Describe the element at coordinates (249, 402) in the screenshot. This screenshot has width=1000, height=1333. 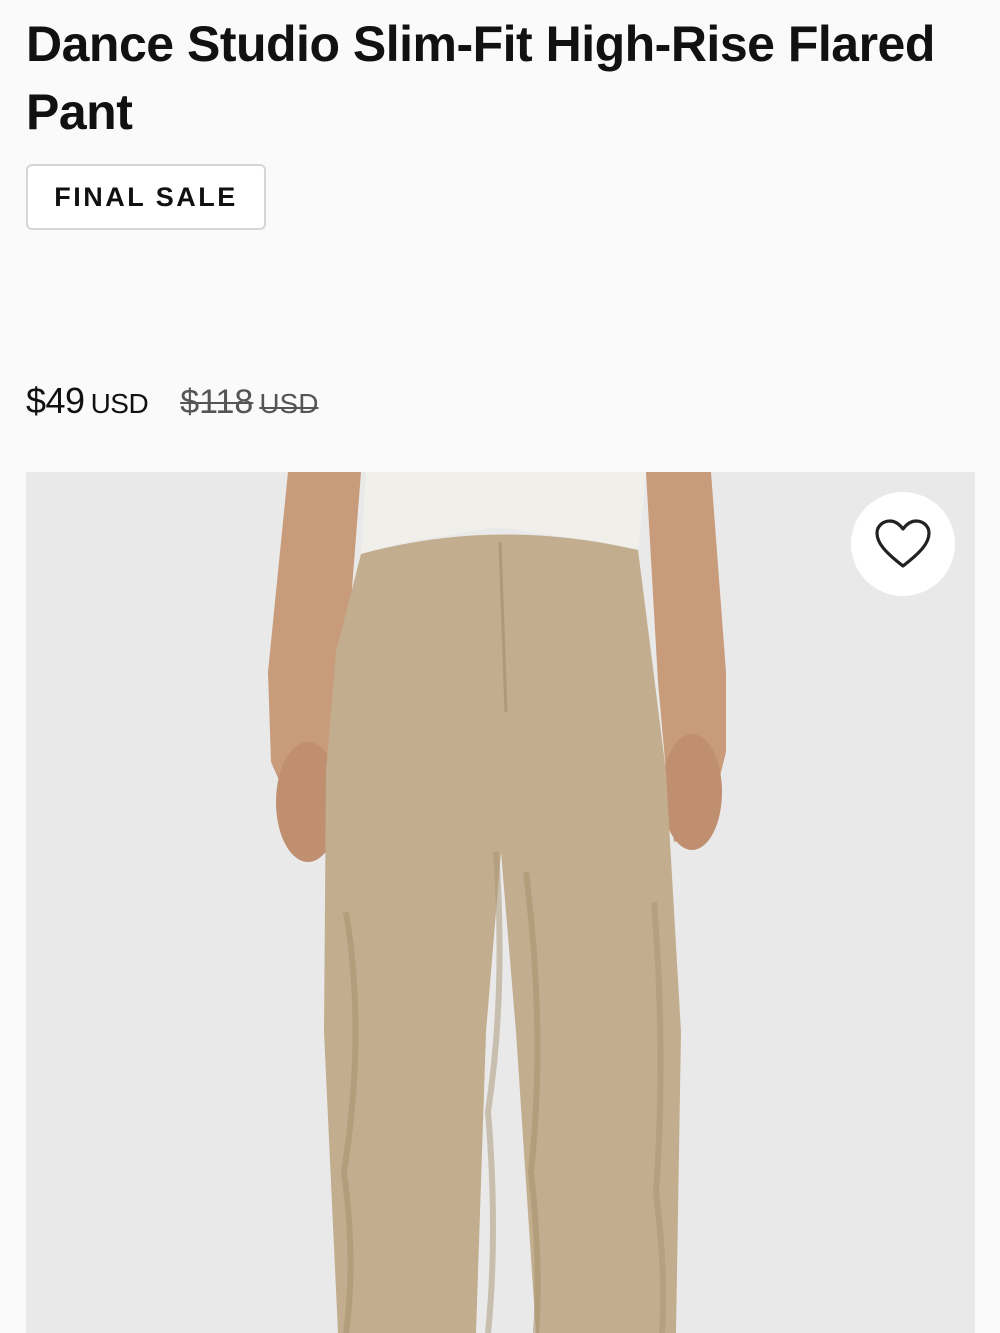
I see `original-price: $118 USD` at that location.